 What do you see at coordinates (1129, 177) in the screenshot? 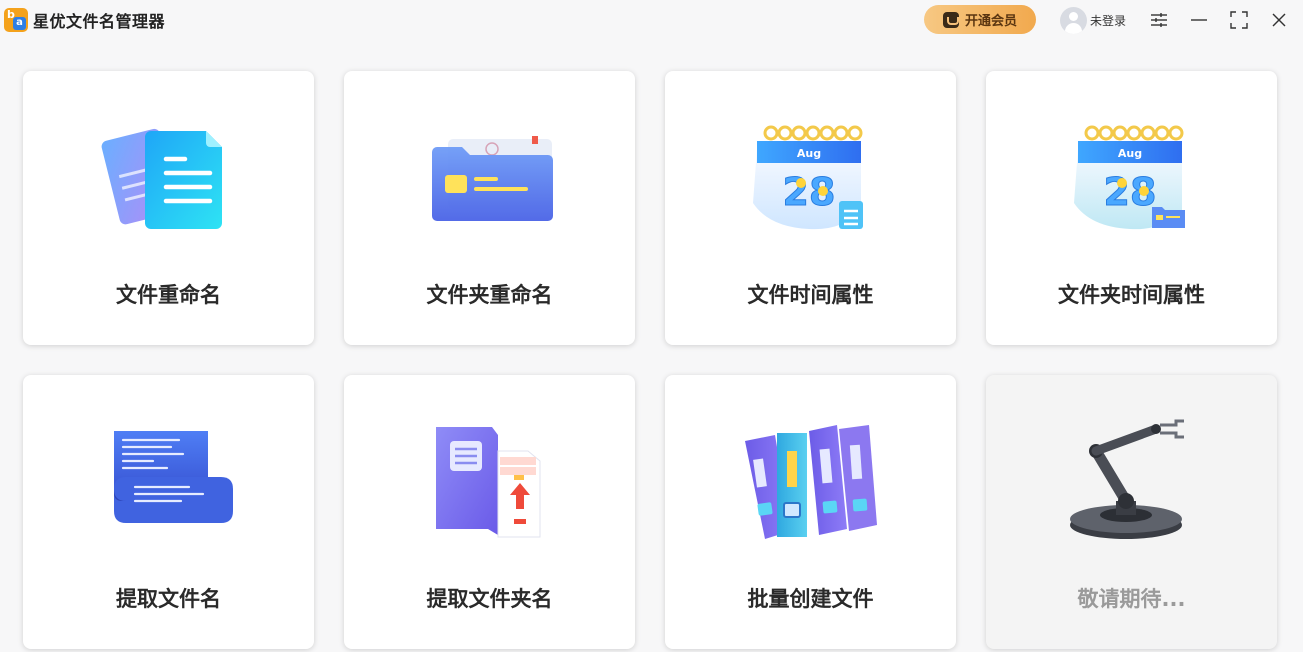
I see `calendar-folder-icon: Aug 28` at bounding box center [1129, 177].